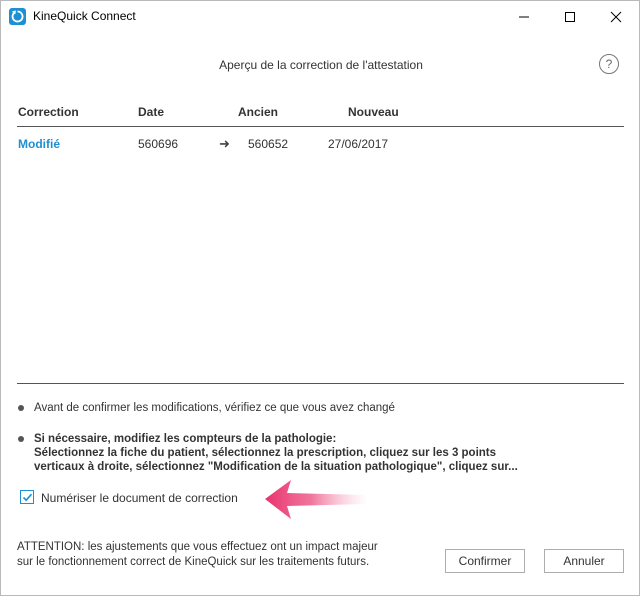 This screenshot has width=640, height=596. I want to click on window-title: KineQuick Connect, so click(84, 16).